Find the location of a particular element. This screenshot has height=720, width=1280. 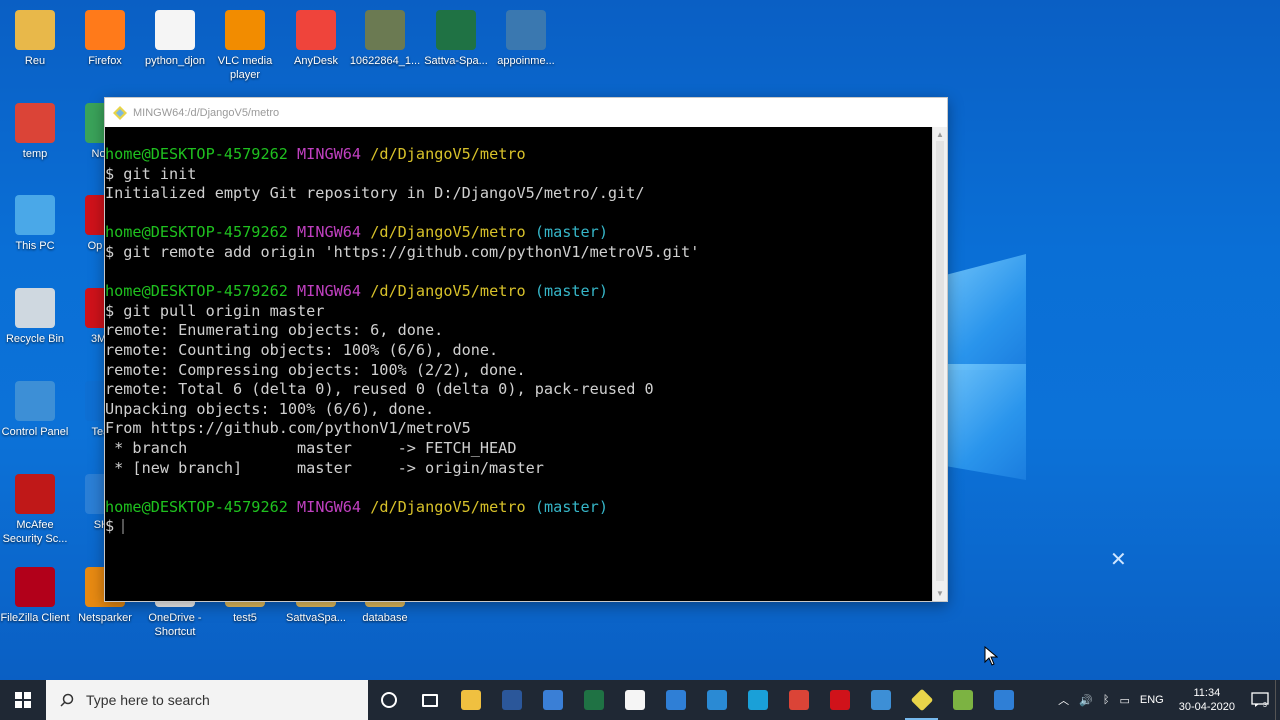

opera-icon is located at coordinates (839, 700).